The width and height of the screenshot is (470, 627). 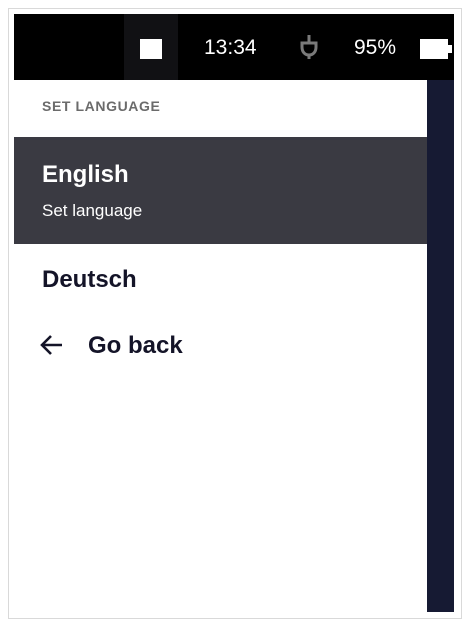 What do you see at coordinates (434, 49) in the screenshot?
I see `battery-icon` at bounding box center [434, 49].